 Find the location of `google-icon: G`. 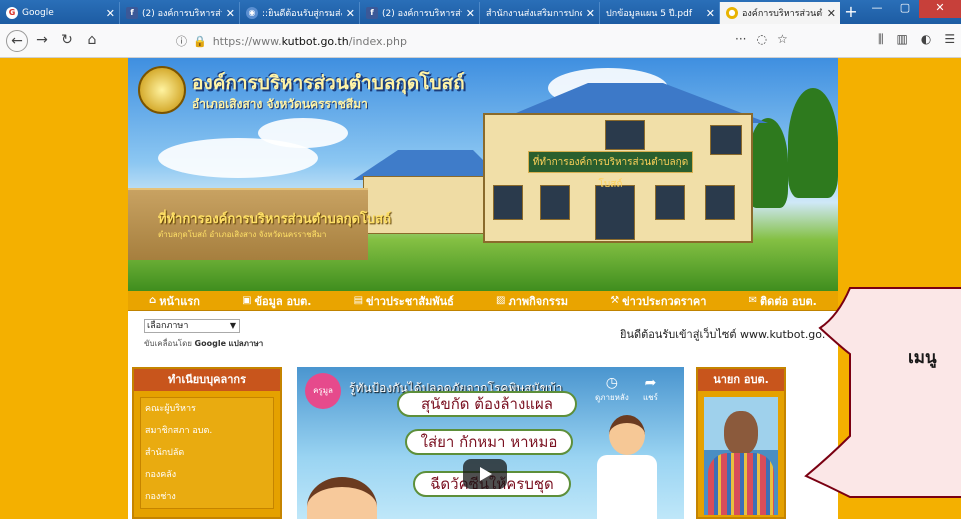

google-icon: G is located at coordinates (12, 13).